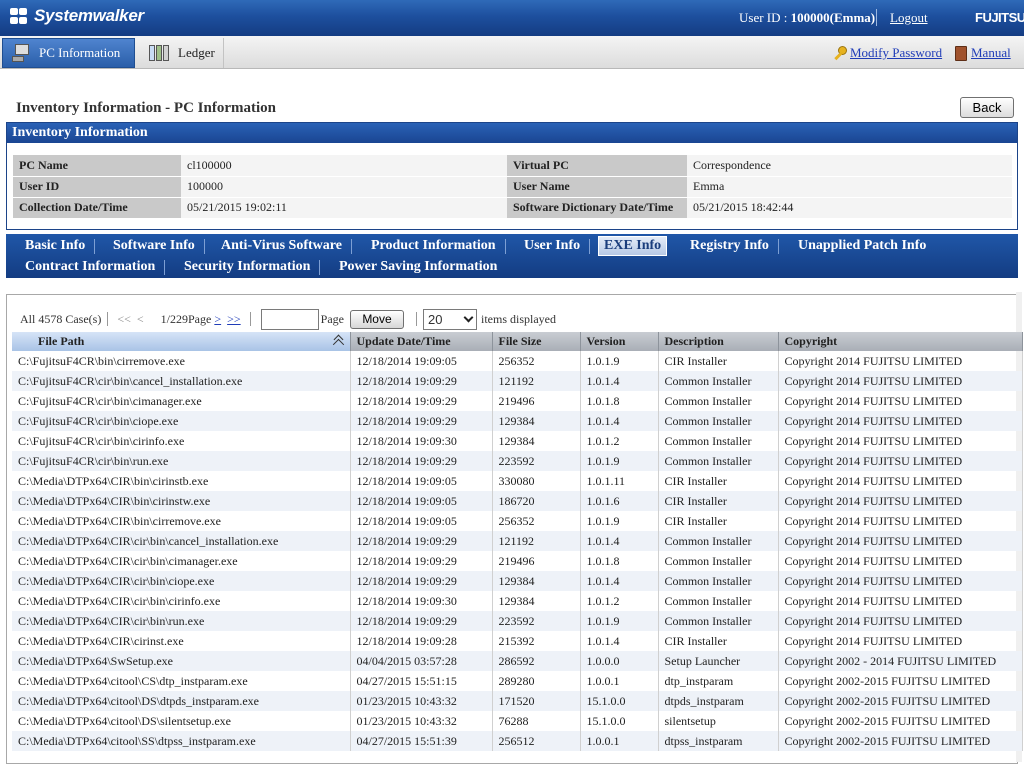 The height and width of the screenshot is (768, 1024). What do you see at coordinates (421, 521) in the screenshot?
I see `cell-update-date-time: 12/18/2014 19:09:05` at bounding box center [421, 521].